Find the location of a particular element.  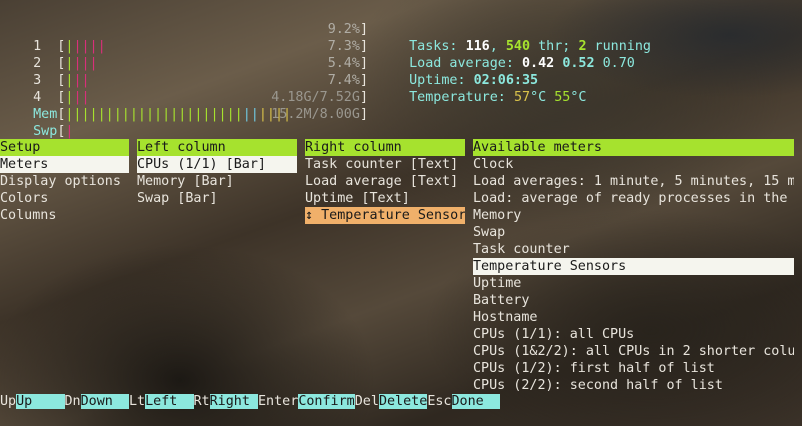

memory-value: 4.18G/7.52G] is located at coordinates (319, 97).